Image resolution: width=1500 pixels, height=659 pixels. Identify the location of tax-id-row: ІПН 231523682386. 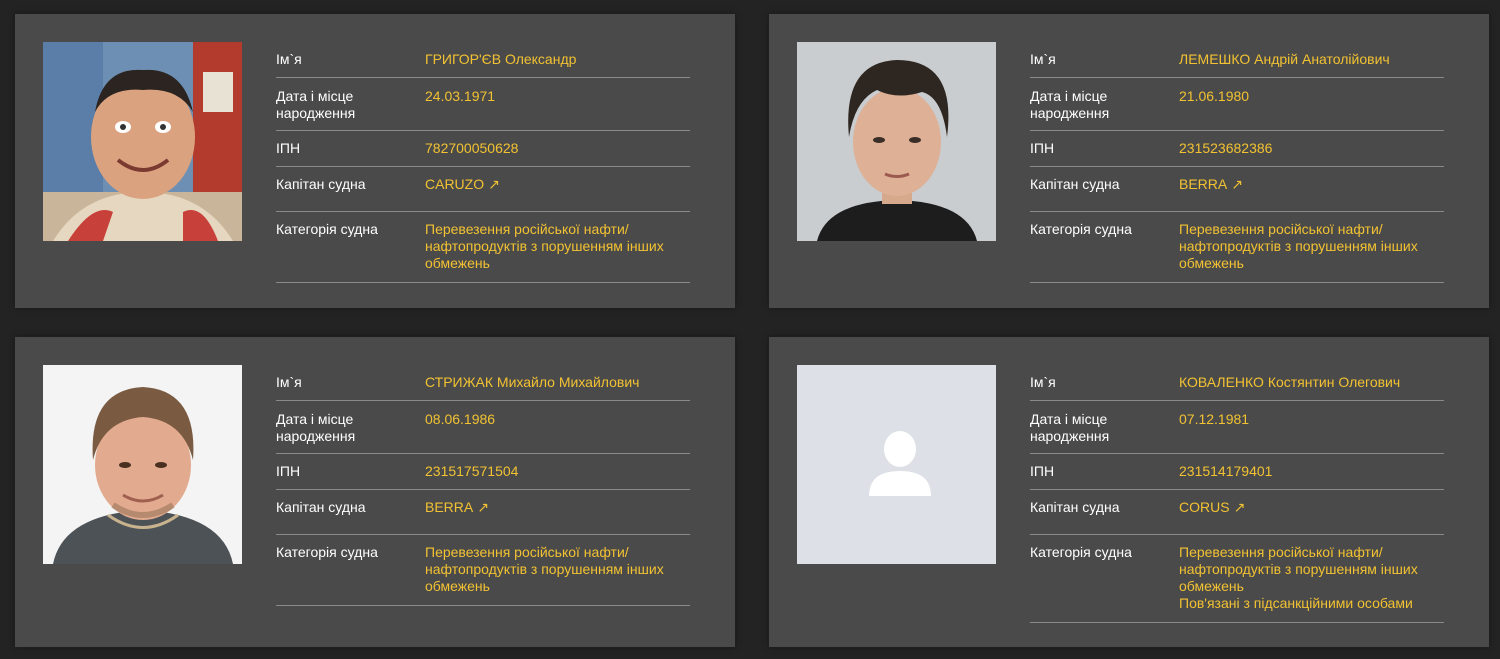
(1237, 149).